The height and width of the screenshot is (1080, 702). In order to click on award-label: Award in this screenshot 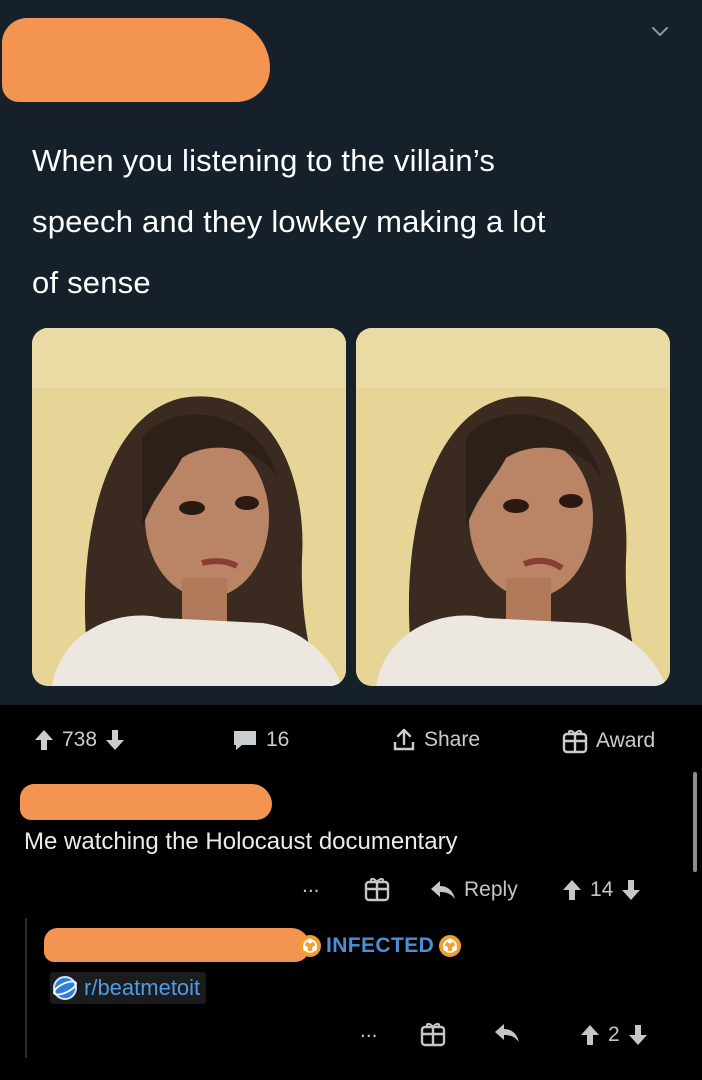, I will do `click(626, 740)`.